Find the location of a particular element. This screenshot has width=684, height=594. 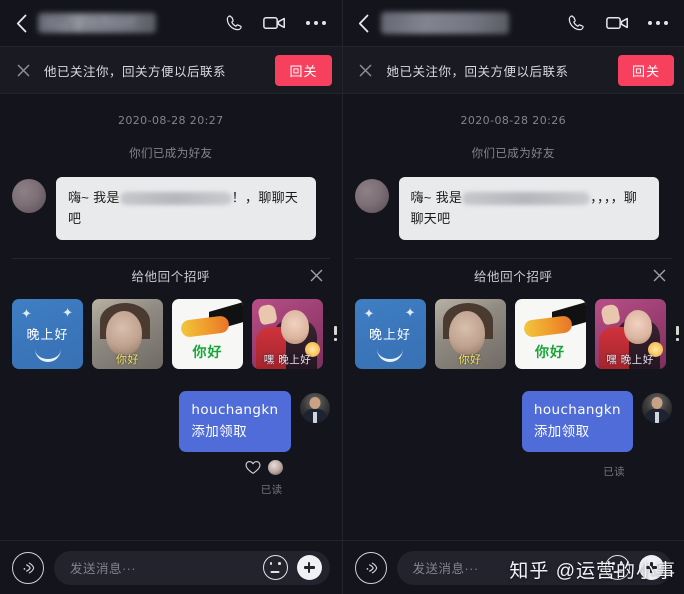

follow-back-banner: 她已关注你，回关方便以后联系 回关 is located at coordinates (513, 70).